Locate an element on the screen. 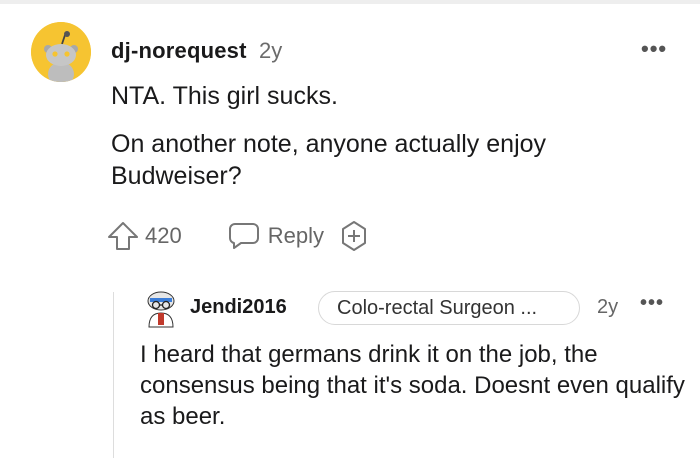 The height and width of the screenshot is (458, 700). snoo-avatar-icon is located at coordinates (61, 52).